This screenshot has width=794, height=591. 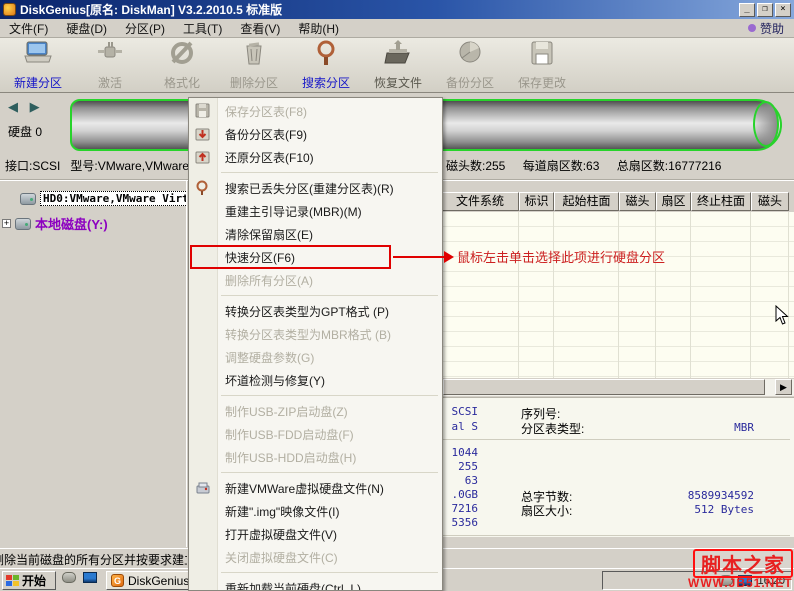 What do you see at coordinates (202, 28) in the screenshot?
I see `menu-tools: 工具(T)` at bounding box center [202, 28].